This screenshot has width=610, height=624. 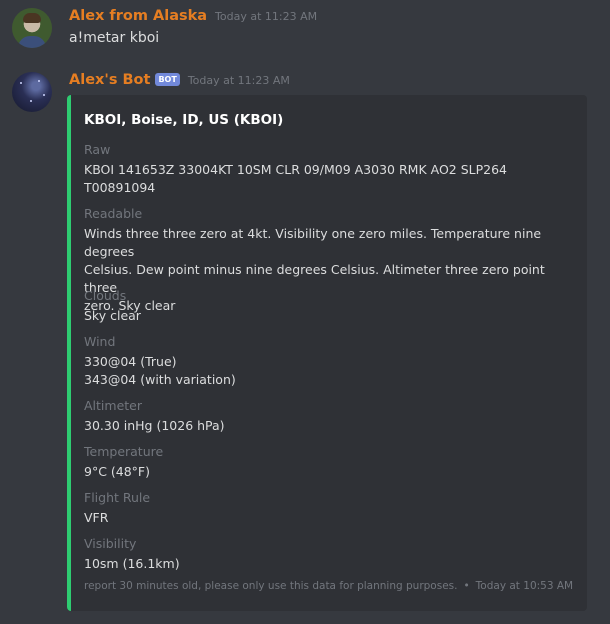 I want to click on user-avatar, so click(x=32, y=28).